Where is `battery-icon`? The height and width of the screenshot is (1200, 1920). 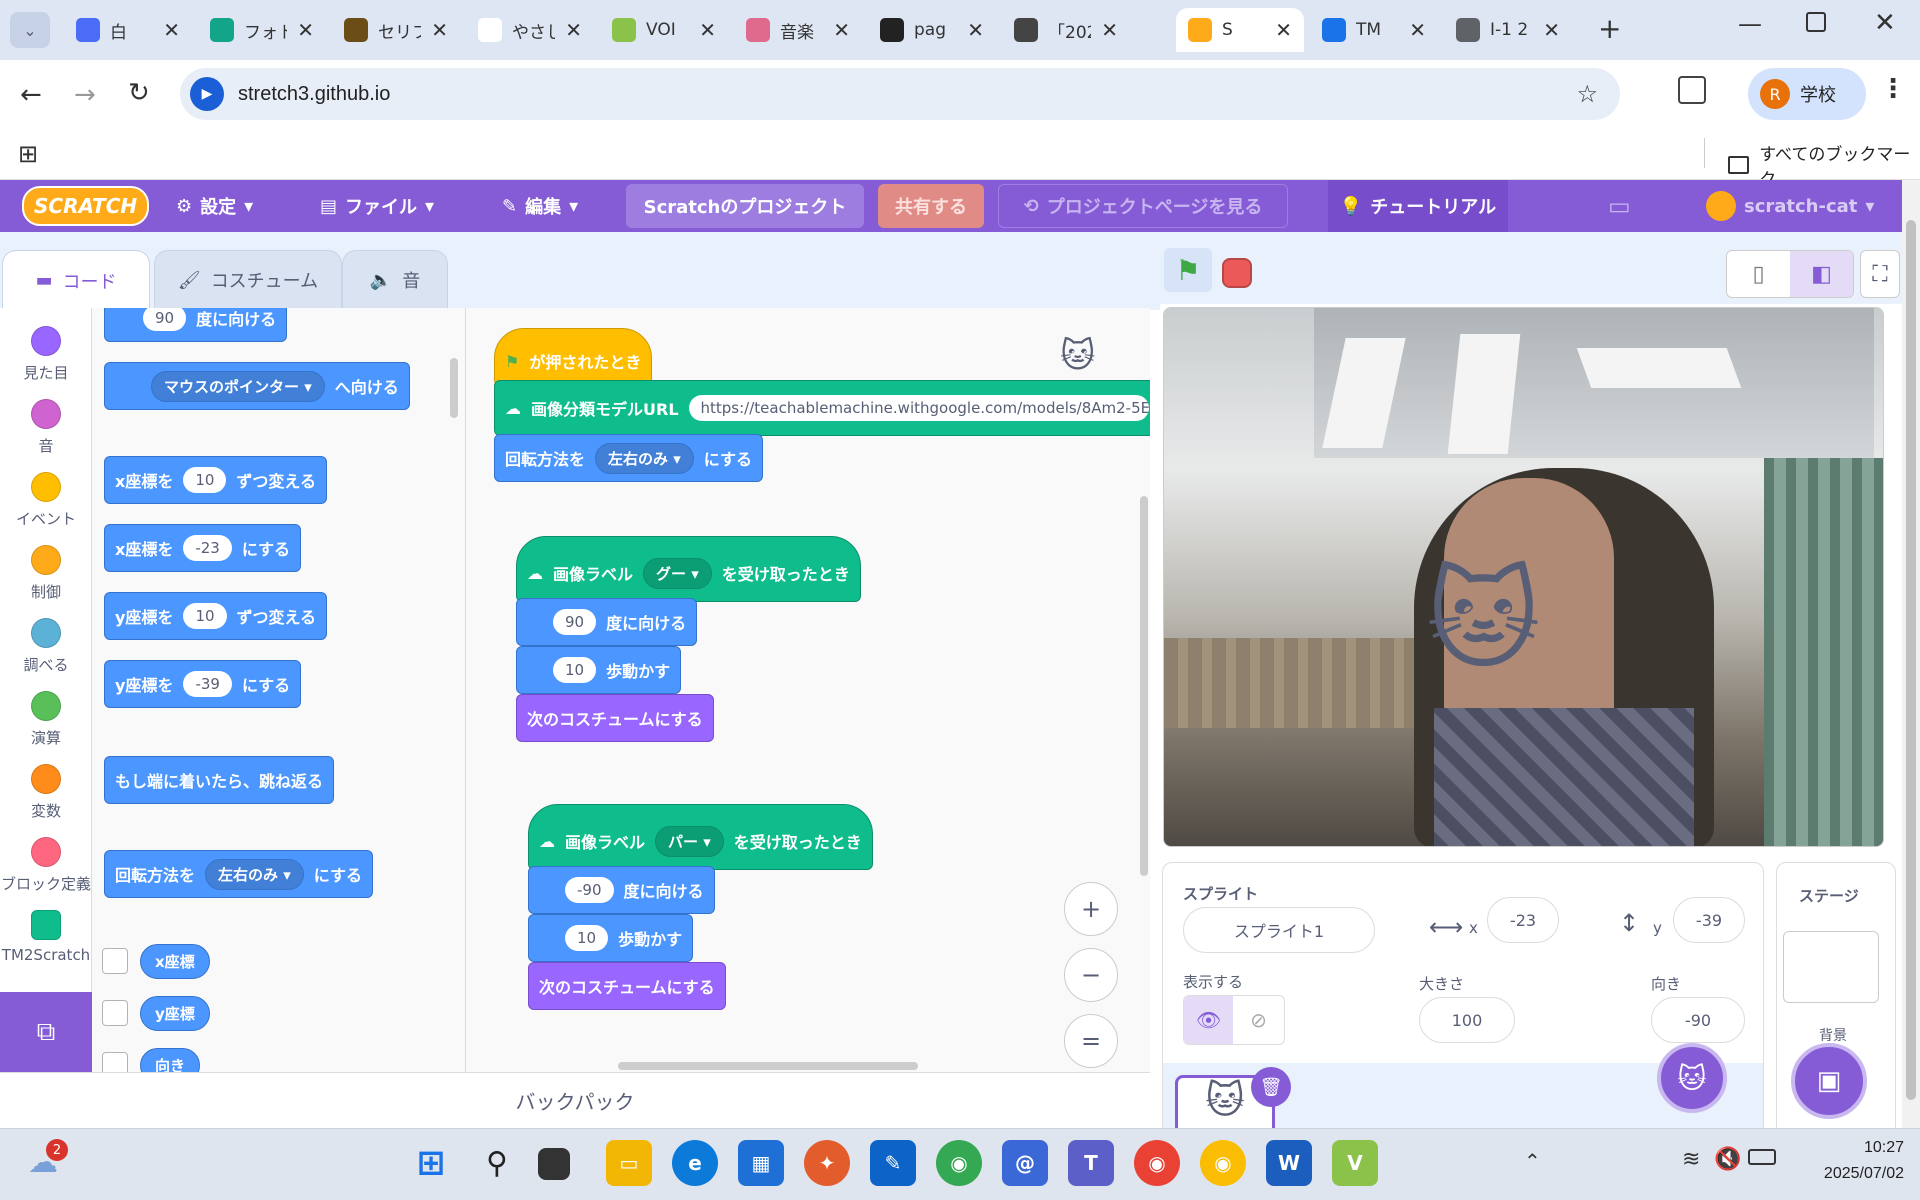 battery-icon is located at coordinates (1762, 1157).